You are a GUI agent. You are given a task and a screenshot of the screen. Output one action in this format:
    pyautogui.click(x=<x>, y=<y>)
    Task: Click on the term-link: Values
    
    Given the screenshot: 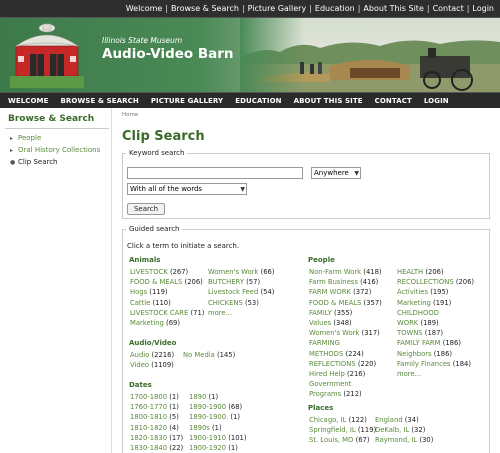 What is the action you would take?
    pyautogui.click(x=320, y=323)
    